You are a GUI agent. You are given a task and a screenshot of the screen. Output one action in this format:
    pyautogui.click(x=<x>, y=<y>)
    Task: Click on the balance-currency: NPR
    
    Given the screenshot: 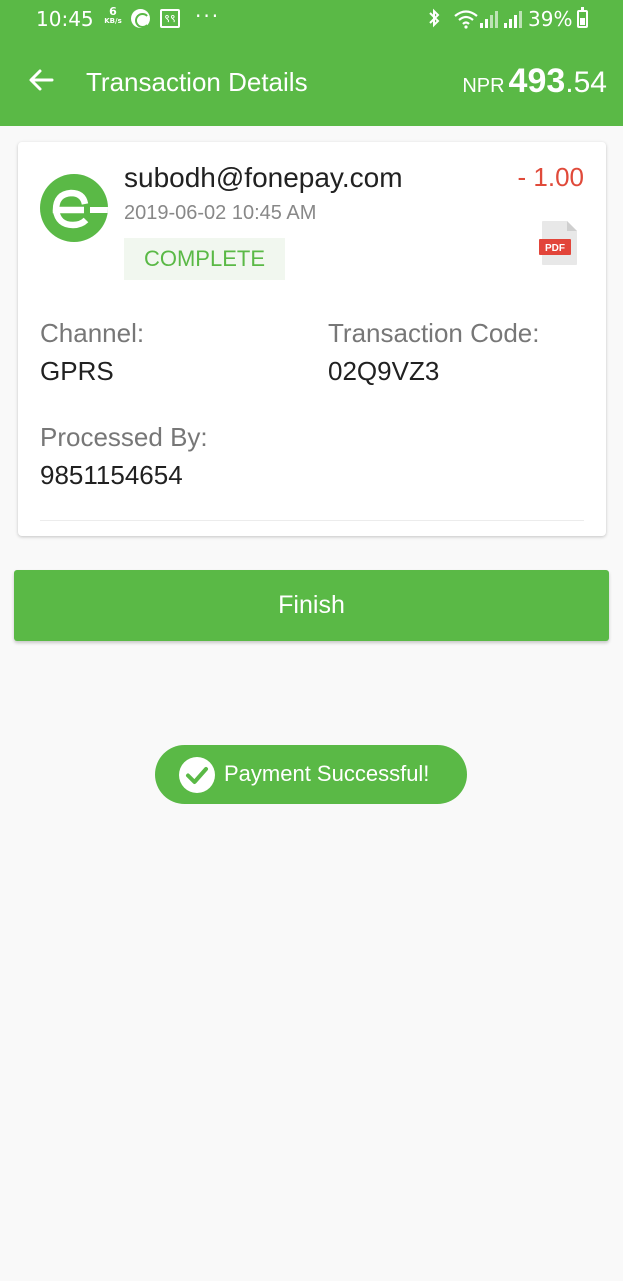 What is the action you would take?
    pyautogui.click(x=483, y=86)
    